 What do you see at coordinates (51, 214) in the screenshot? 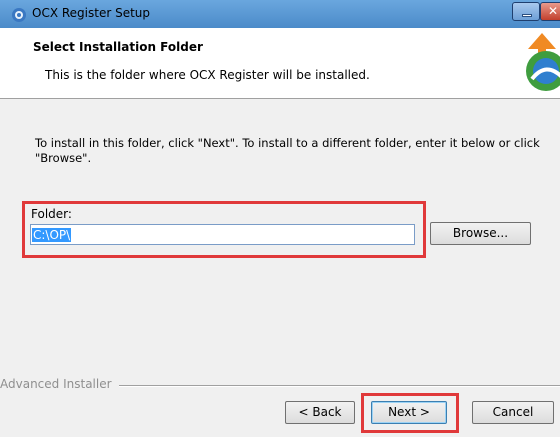
I see `folder-label: Folder:` at bounding box center [51, 214].